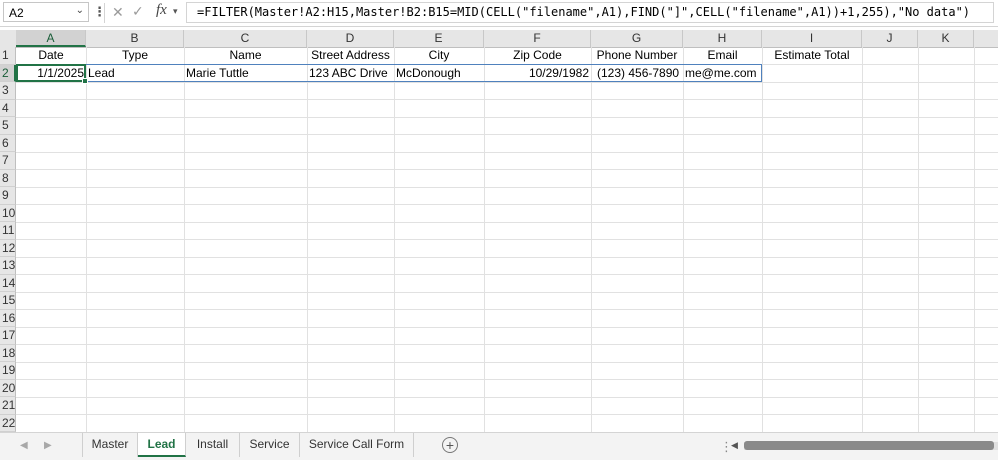 The height and width of the screenshot is (460, 998). Describe the element at coordinates (439, 38) in the screenshot. I see `column-header-e: E` at that location.